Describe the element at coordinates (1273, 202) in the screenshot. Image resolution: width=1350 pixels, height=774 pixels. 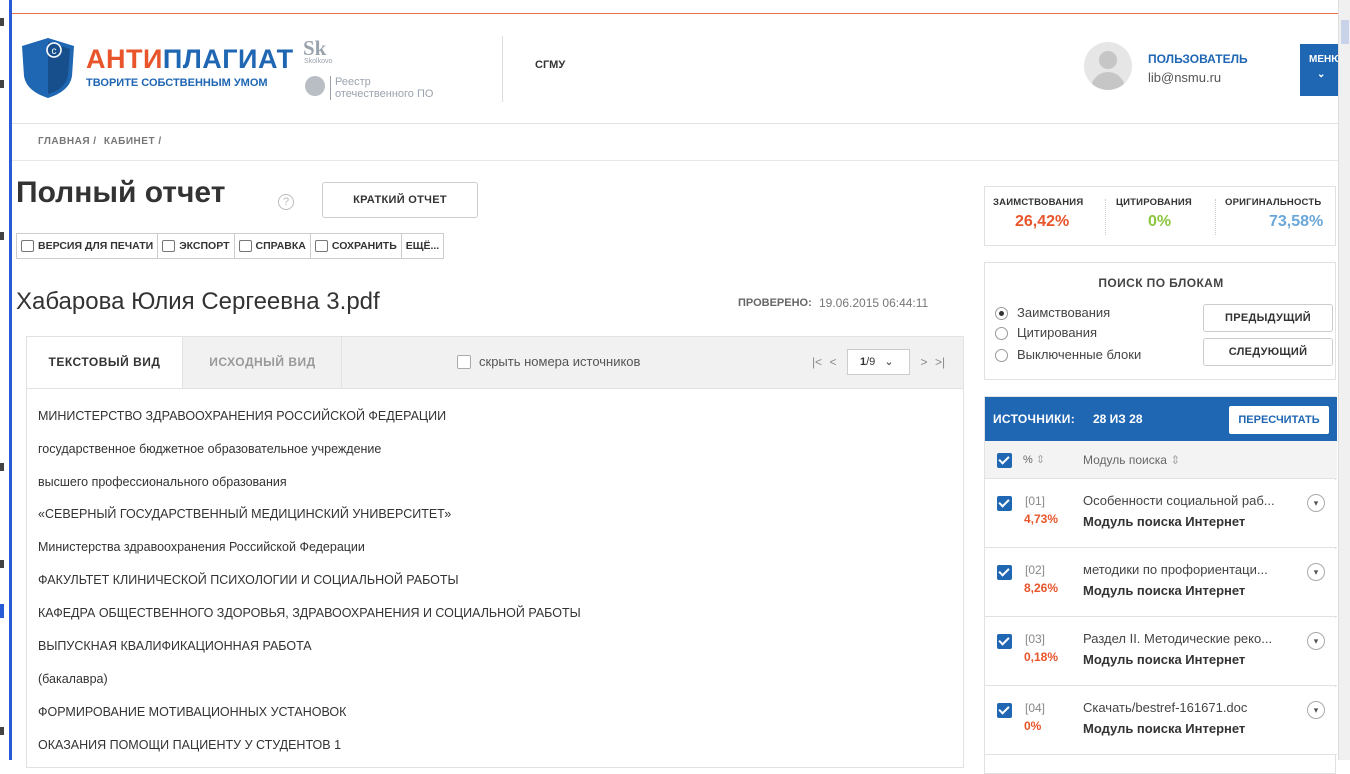
I see `stat-originality-label: ОРИГИНАЛЬНОСТЬ` at that location.